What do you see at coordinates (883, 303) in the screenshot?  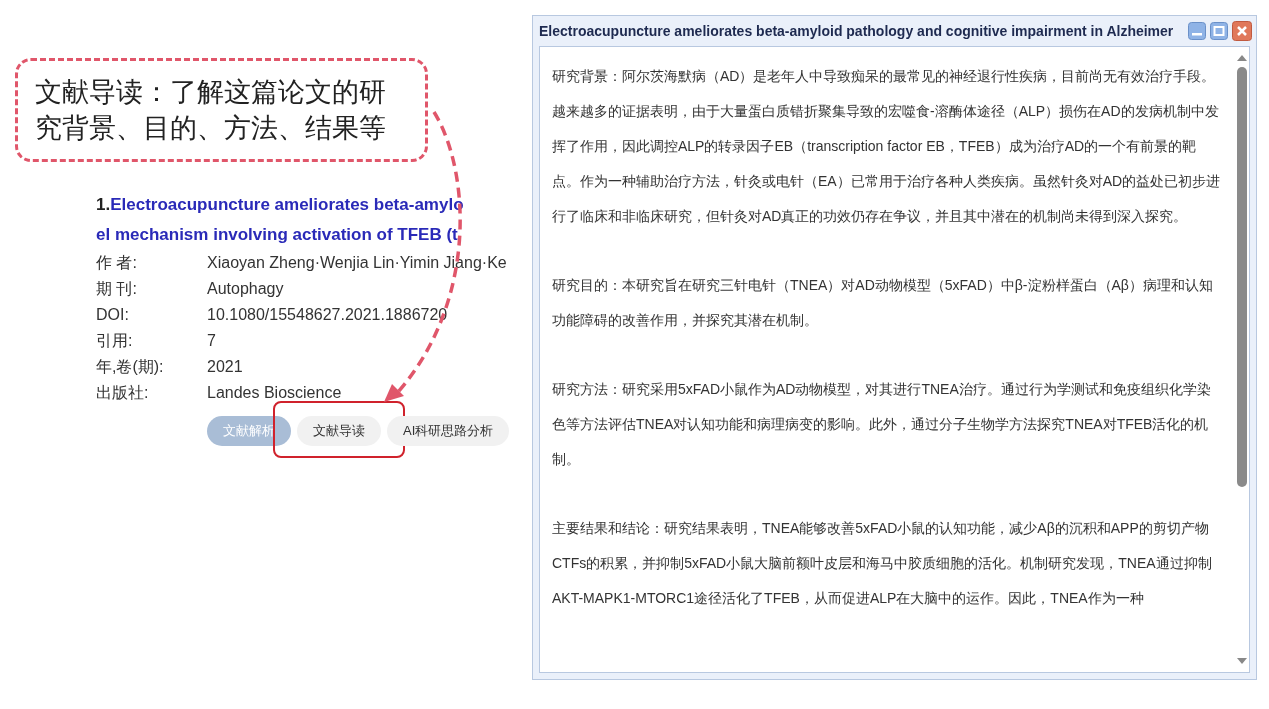 I see `paragraph: 研究目的：本研究旨在研究三针电针（TNEA）对AD动物模型（5xFAD）中β-淀粉样蛋白（Aβ）病理和认知功能障碍的改善作用，并探究其潜在机制。` at bounding box center [883, 303].